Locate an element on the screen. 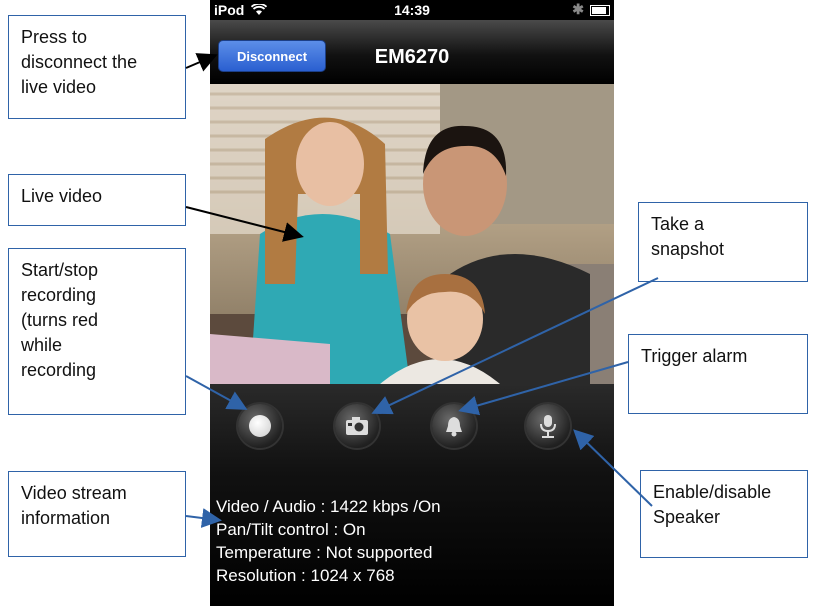 The height and width of the screenshot is (606, 815). nav-bar: Disconnect EM6270 is located at coordinates (412, 52).